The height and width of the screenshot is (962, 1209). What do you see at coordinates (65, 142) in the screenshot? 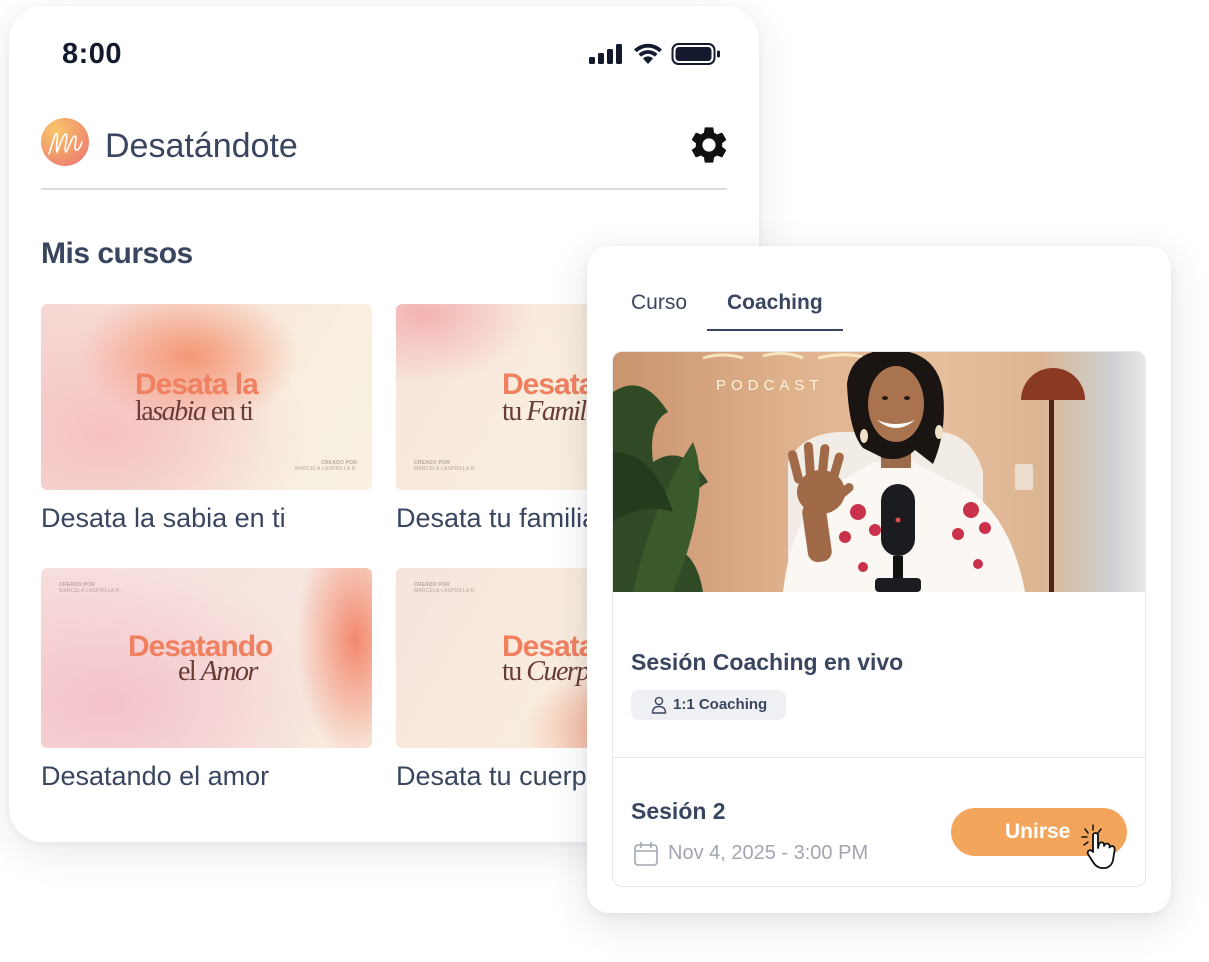
I see `brand-logo-icon` at bounding box center [65, 142].